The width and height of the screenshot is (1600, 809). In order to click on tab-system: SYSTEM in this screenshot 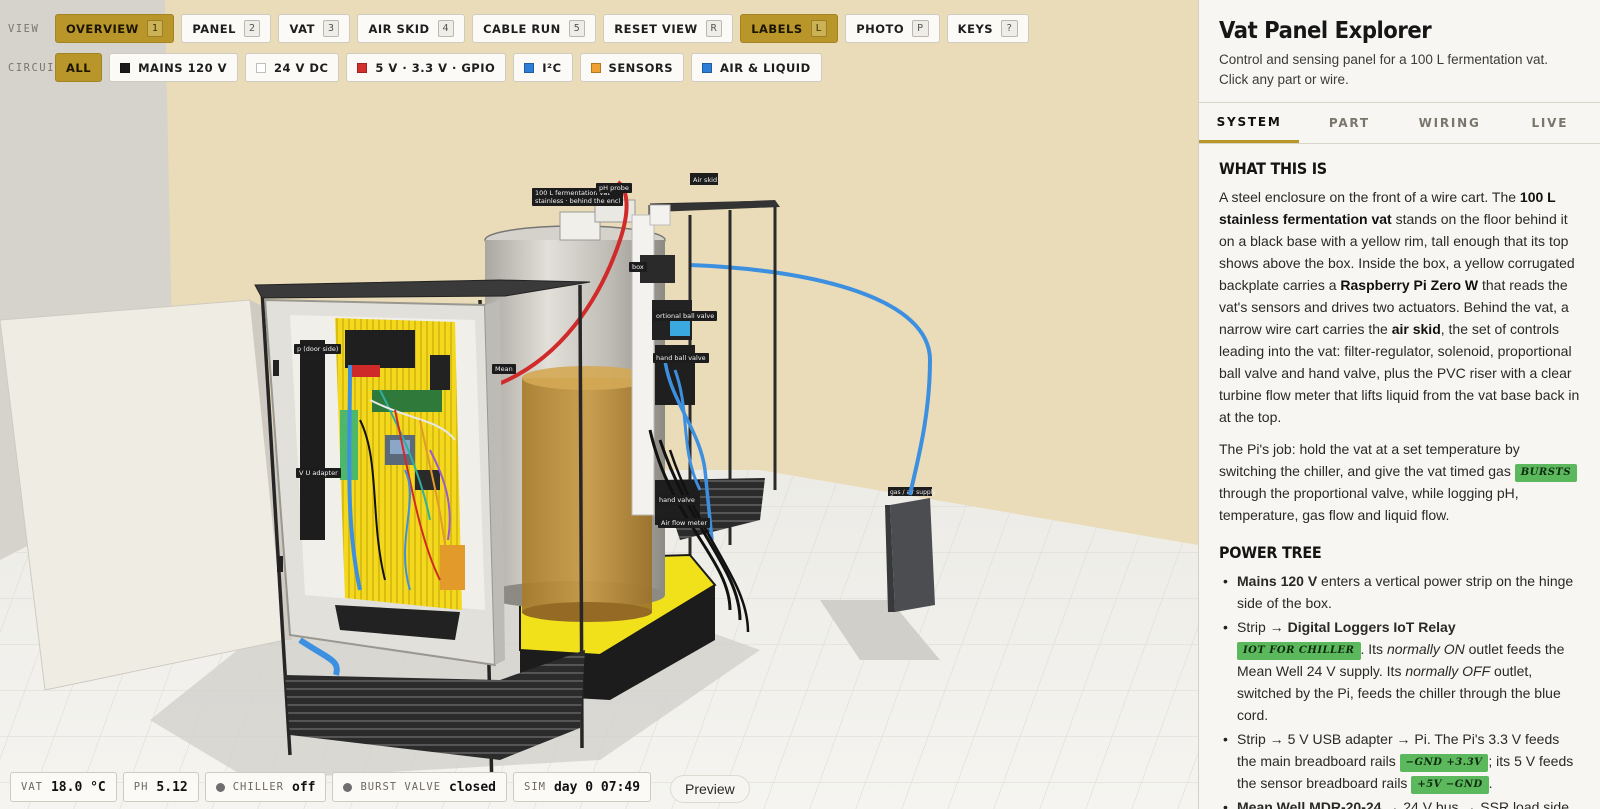, I will do `click(1249, 123)`.